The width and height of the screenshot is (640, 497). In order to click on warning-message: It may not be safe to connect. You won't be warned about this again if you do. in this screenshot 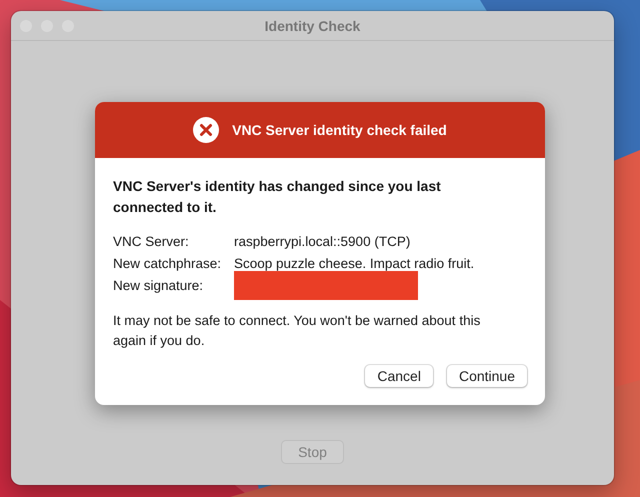, I will do `click(297, 331)`.